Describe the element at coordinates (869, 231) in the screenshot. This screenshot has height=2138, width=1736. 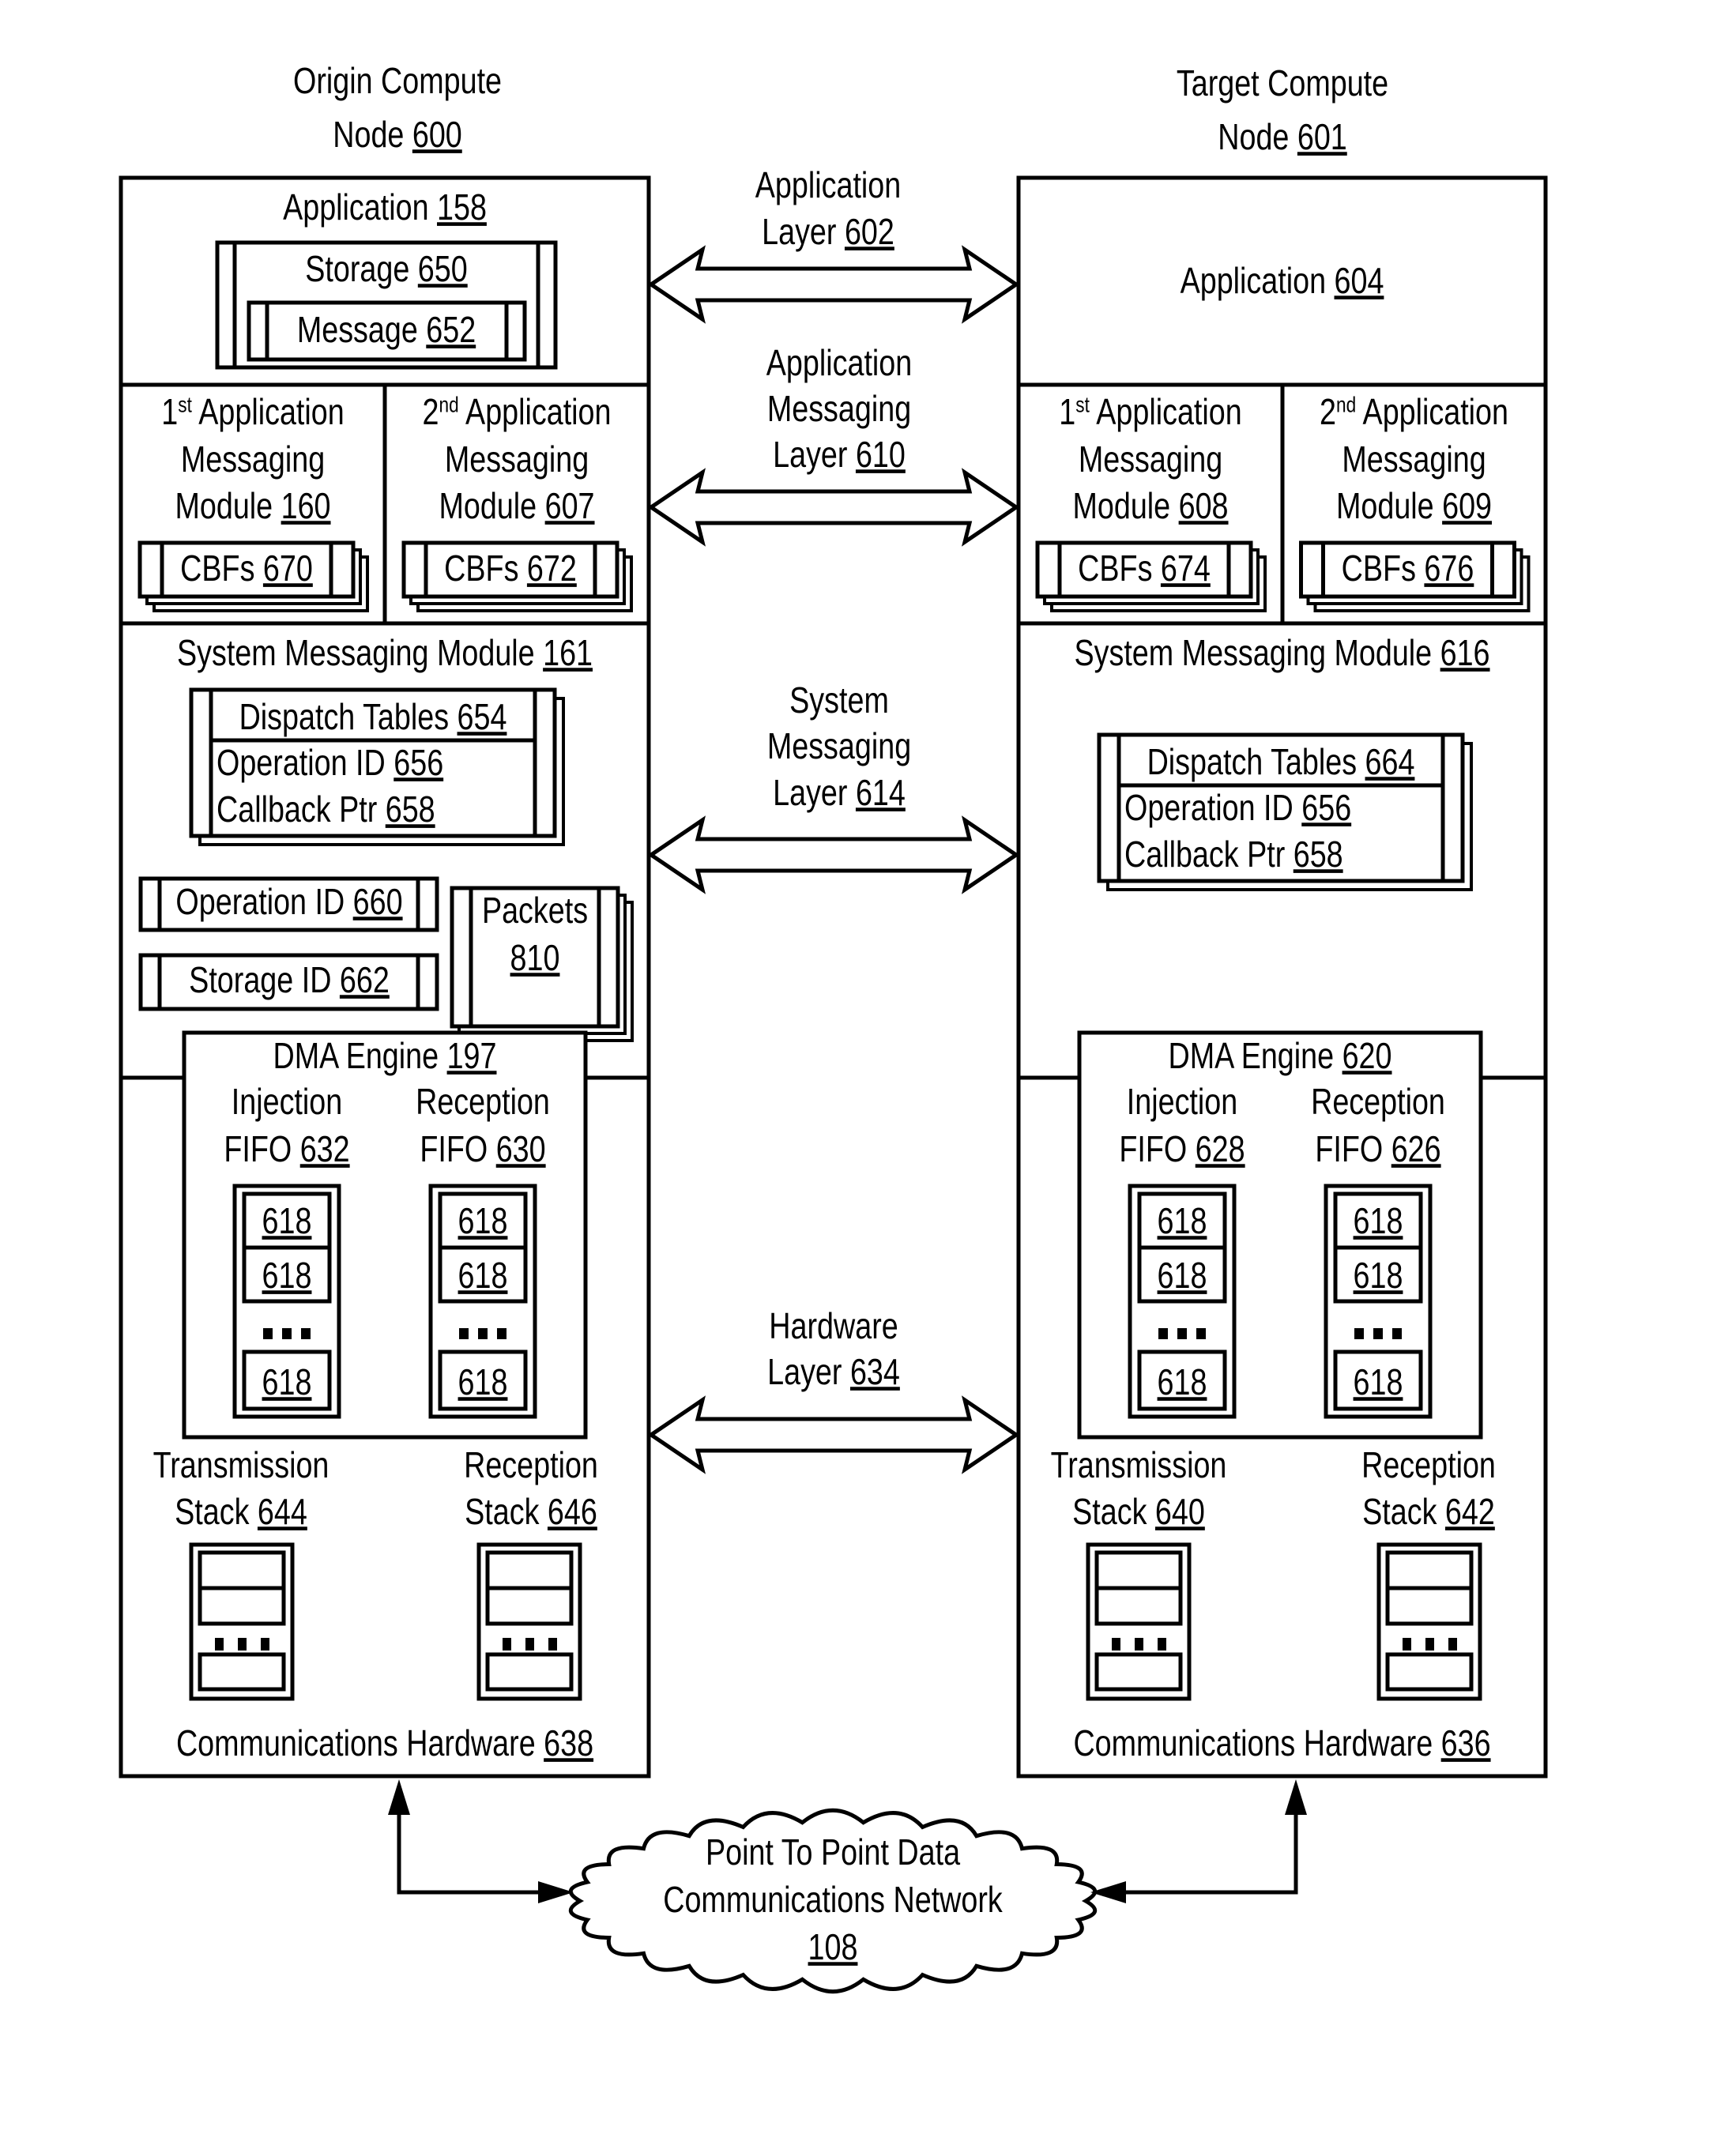
I see `reference-number: 602` at that location.